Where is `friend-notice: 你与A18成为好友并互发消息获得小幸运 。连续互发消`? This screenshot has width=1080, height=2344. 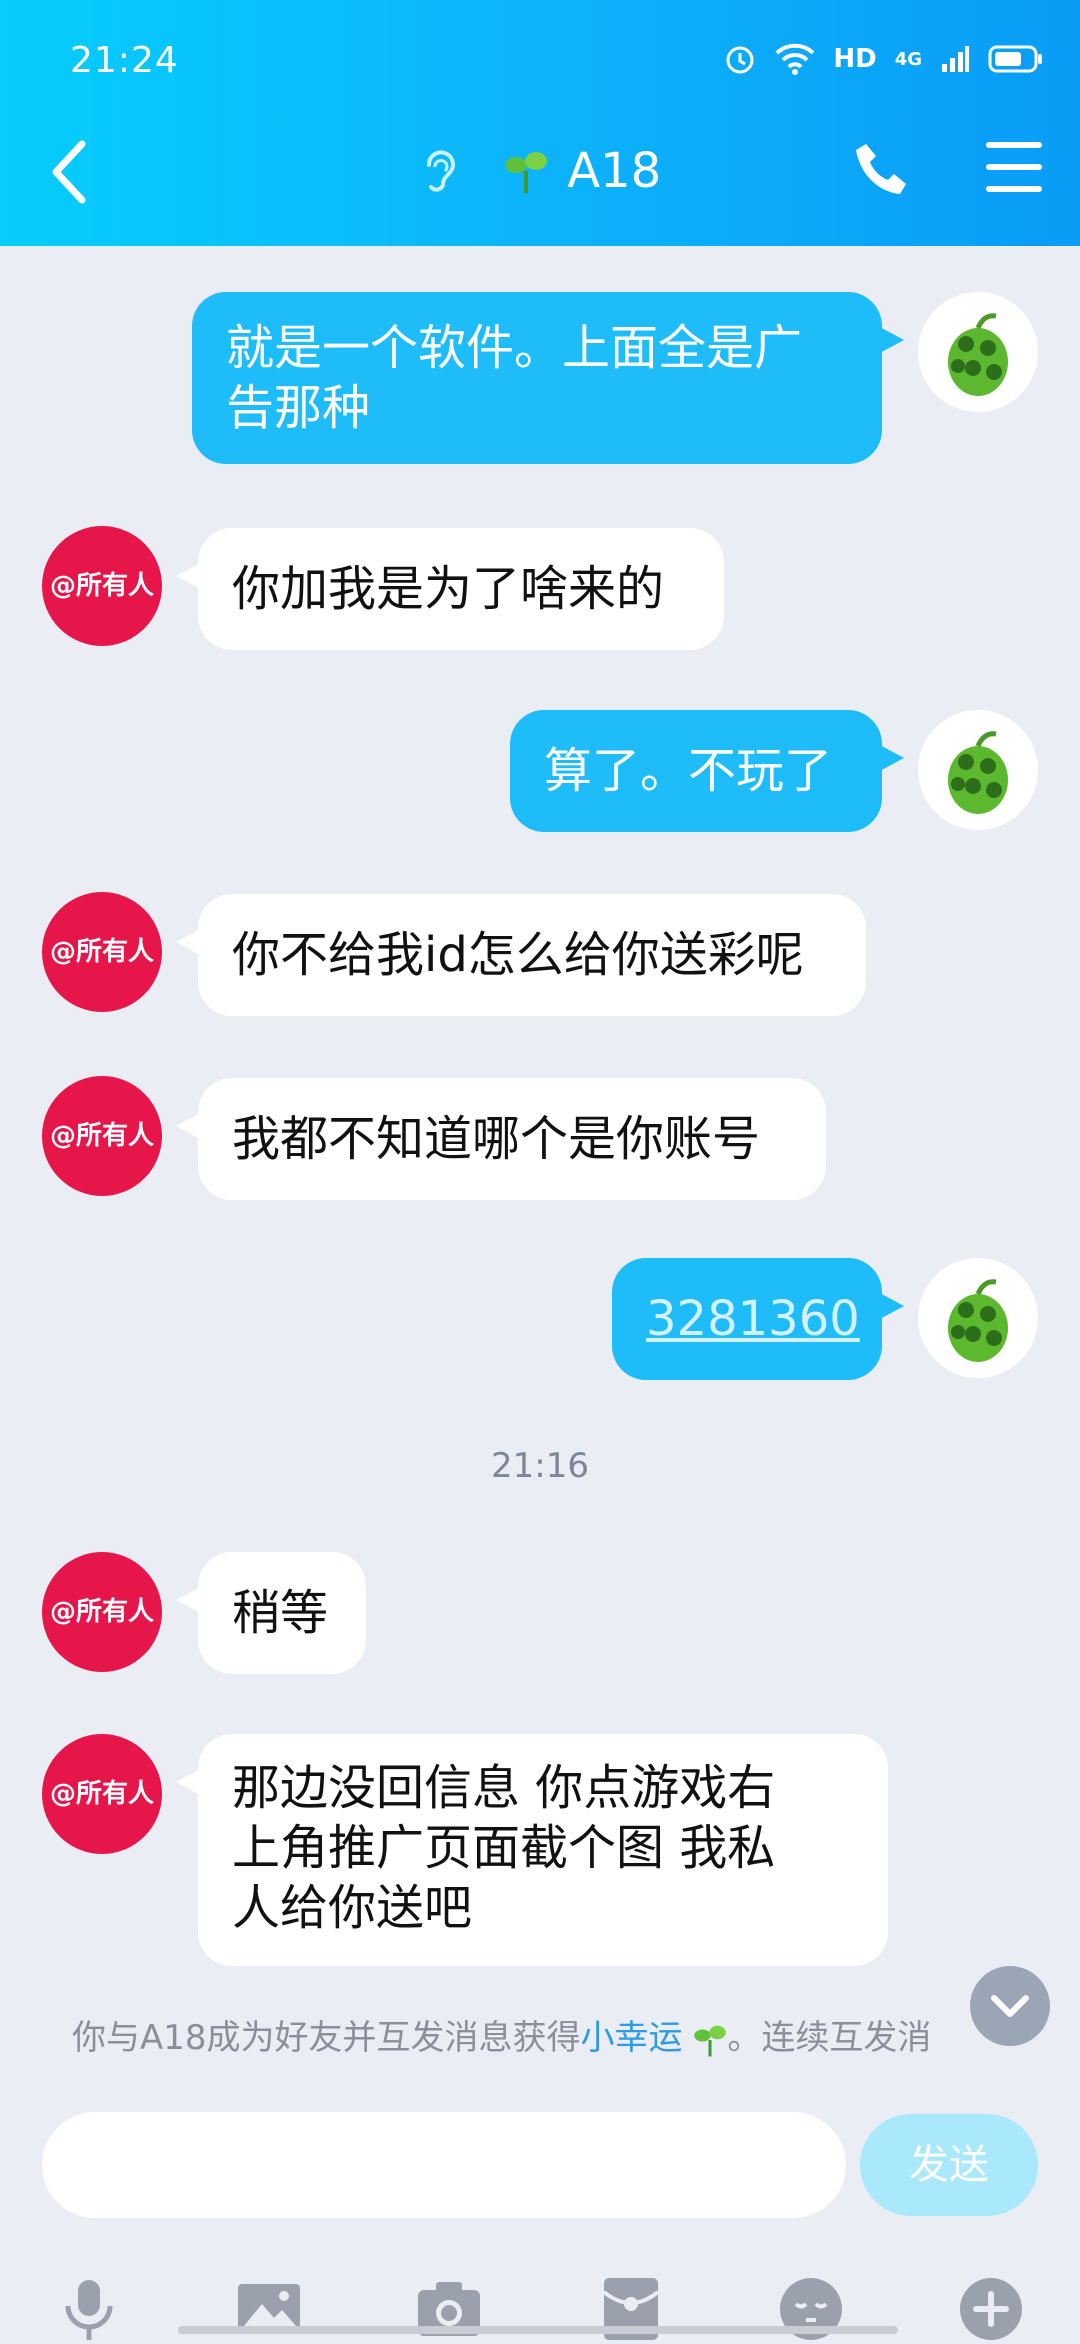
friend-notice: 你与A18成为好友并互发消息获得小幸运 。连续互发消 is located at coordinates (542, 2046).